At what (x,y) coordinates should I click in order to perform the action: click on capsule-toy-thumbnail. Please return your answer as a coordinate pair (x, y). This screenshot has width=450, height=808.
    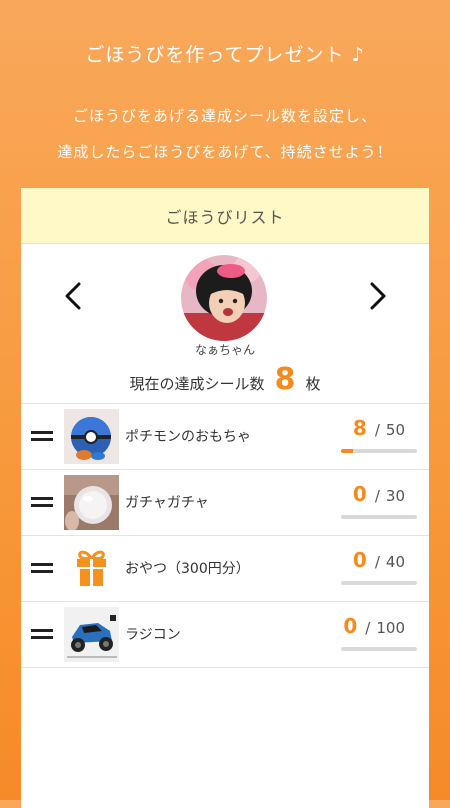
    Looking at the image, I should click on (91, 502).